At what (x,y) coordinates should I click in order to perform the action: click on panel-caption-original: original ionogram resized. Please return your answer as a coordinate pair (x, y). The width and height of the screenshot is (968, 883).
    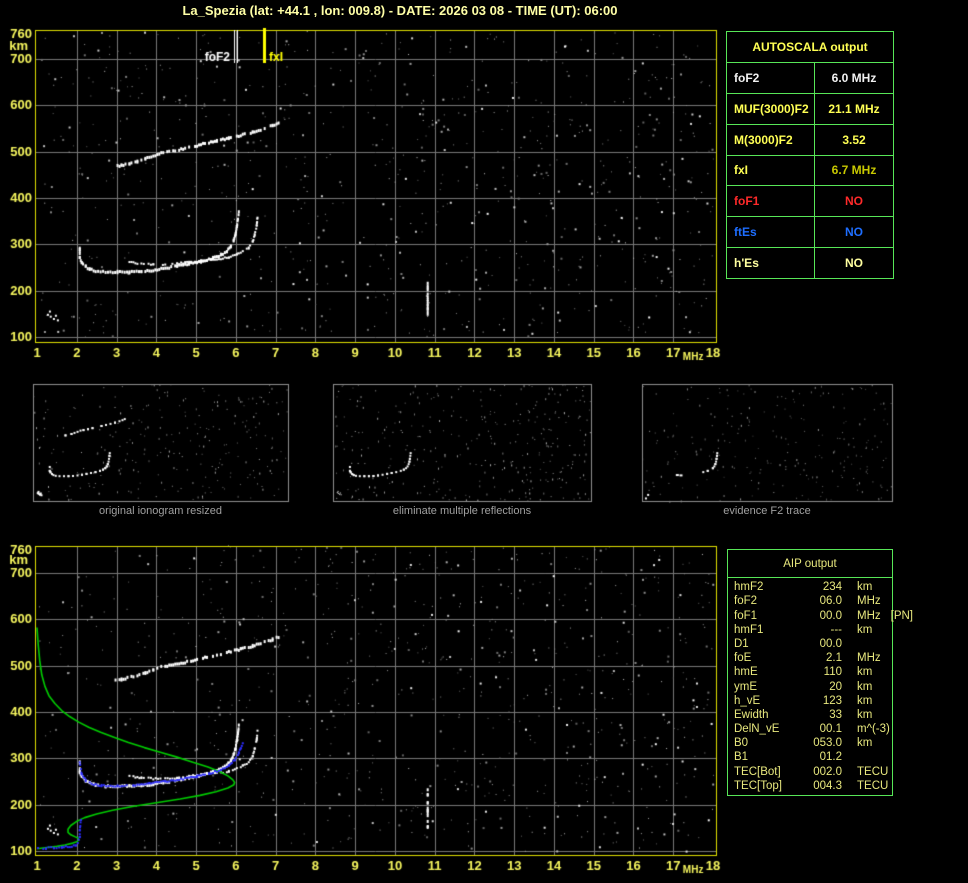
    Looking at the image, I should click on (160, 511).